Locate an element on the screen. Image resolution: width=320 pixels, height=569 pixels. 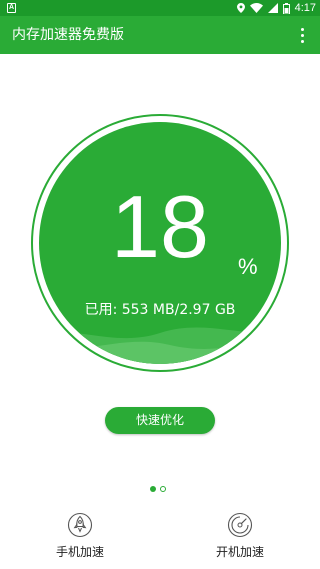
status-icons: 4:17 is located at coordinates (276, 8).